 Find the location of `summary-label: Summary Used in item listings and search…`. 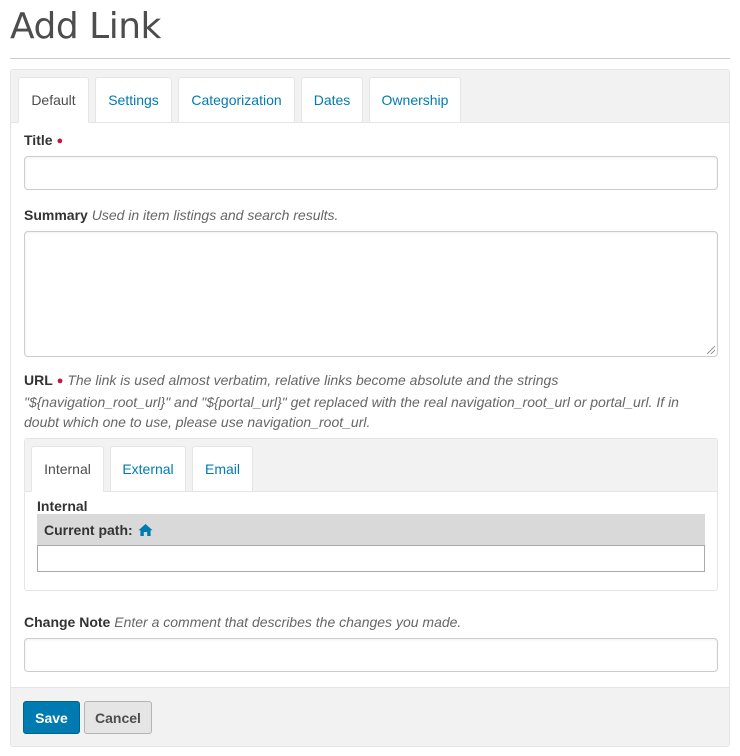

summary-label: Summary Used in item listings and search… is located at coordinates (181, 215).